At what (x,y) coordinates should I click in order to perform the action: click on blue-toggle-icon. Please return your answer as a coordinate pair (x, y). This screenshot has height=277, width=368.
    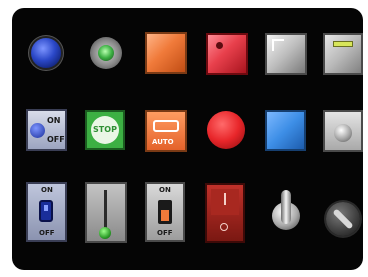
    Looking at the image, I should click on (46, 211).